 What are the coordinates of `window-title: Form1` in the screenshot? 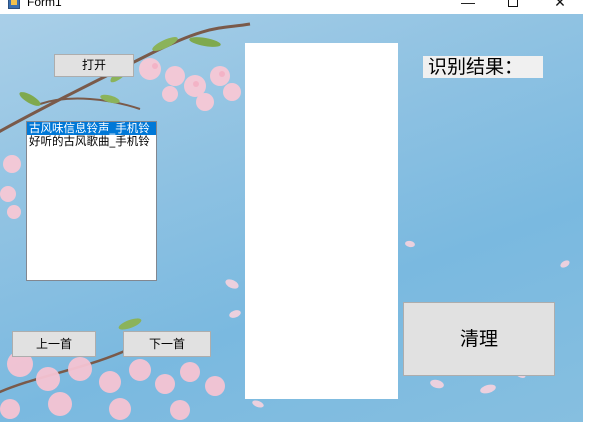 It's located at (44, 4).